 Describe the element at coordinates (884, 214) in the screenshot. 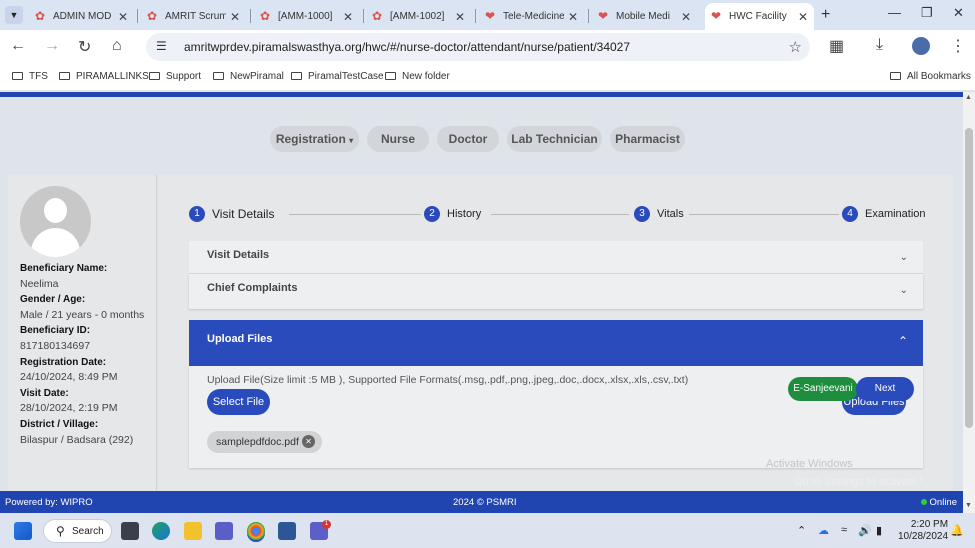

I see `step-examination: 4 Examination` at that location.